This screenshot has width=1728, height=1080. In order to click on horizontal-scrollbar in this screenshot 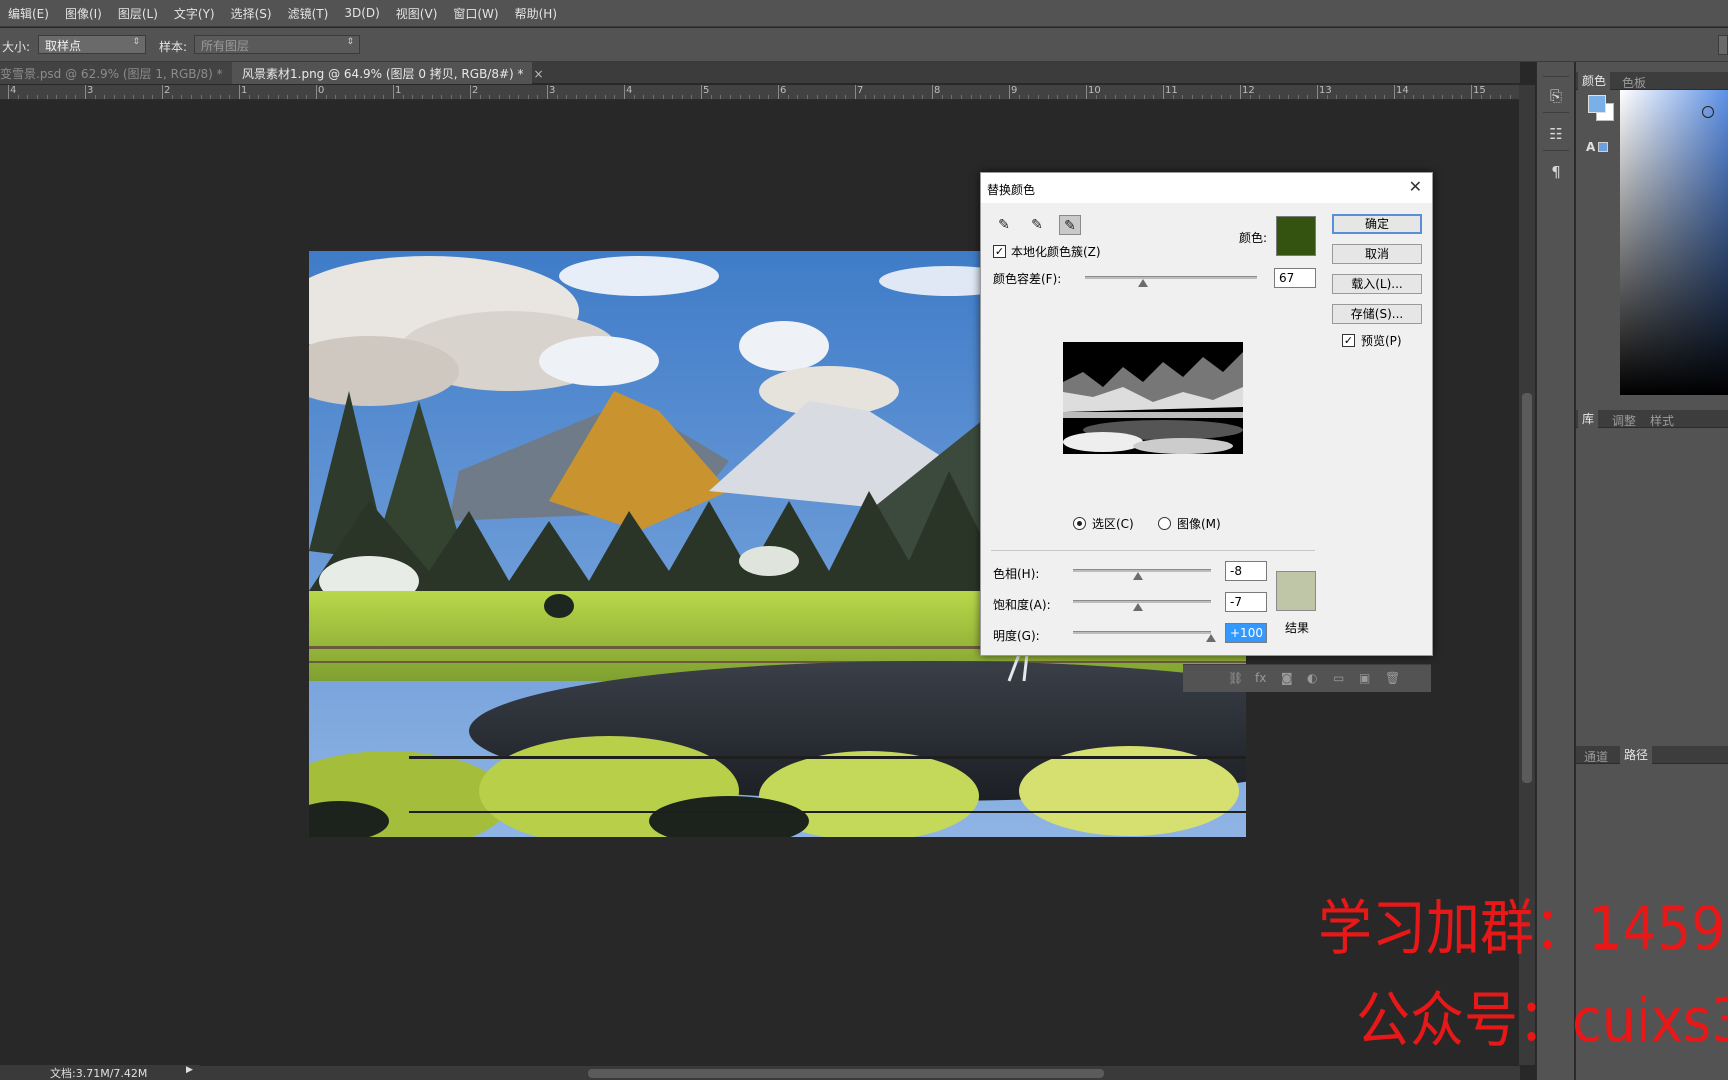, I will do `click(860, 1073)`.